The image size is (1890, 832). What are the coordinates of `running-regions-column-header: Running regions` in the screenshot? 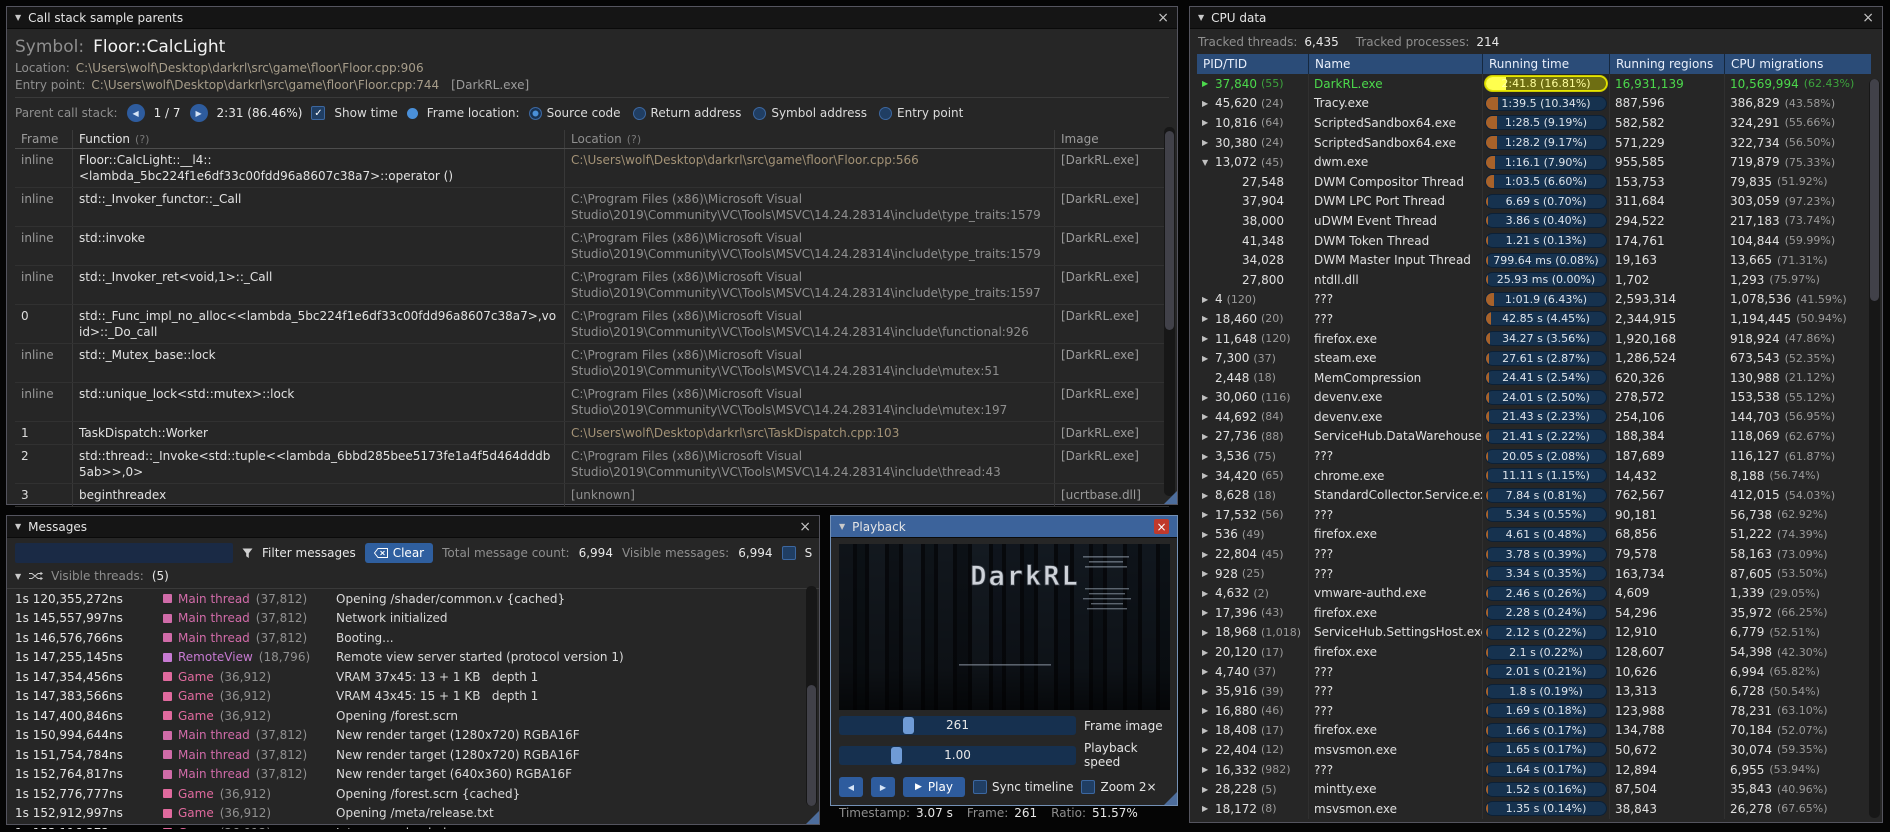 It's located at (1667, 64).